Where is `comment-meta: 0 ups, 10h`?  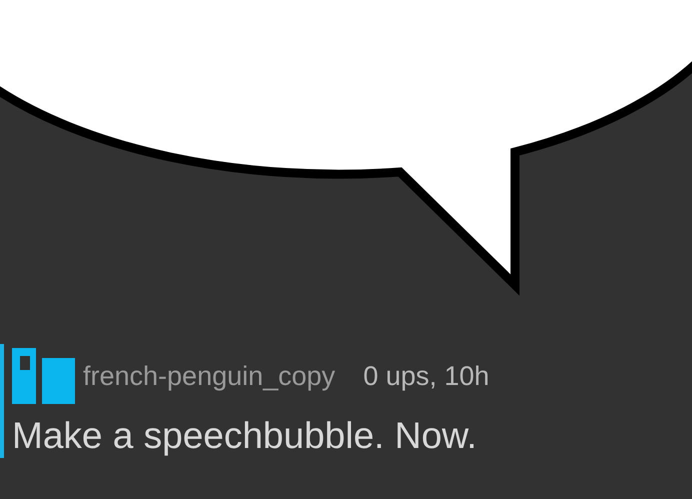
comment-meta: 0 ups, 10h is located at coordinates (426, 376).